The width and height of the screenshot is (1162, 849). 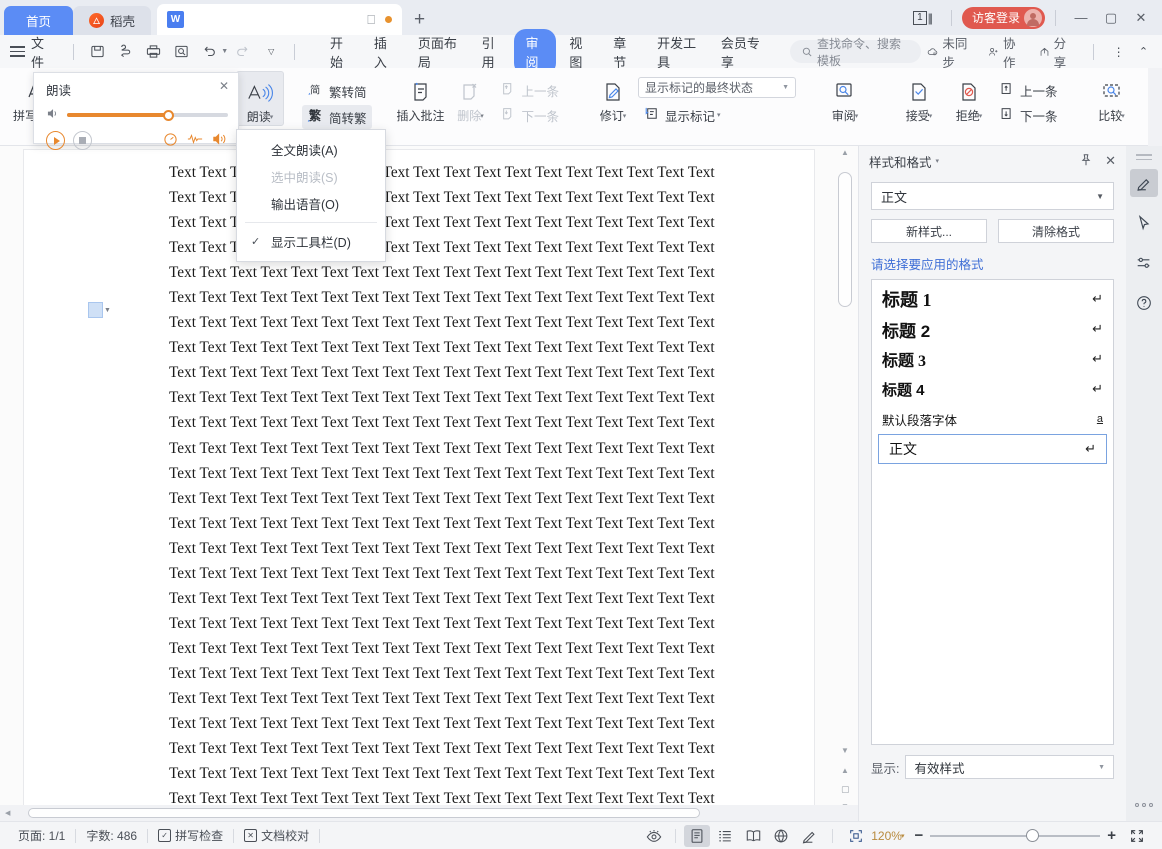 What do you see at coordinates (82, 140) in the screenshot?
I see `stop-button` at bounding box center [82, 140].